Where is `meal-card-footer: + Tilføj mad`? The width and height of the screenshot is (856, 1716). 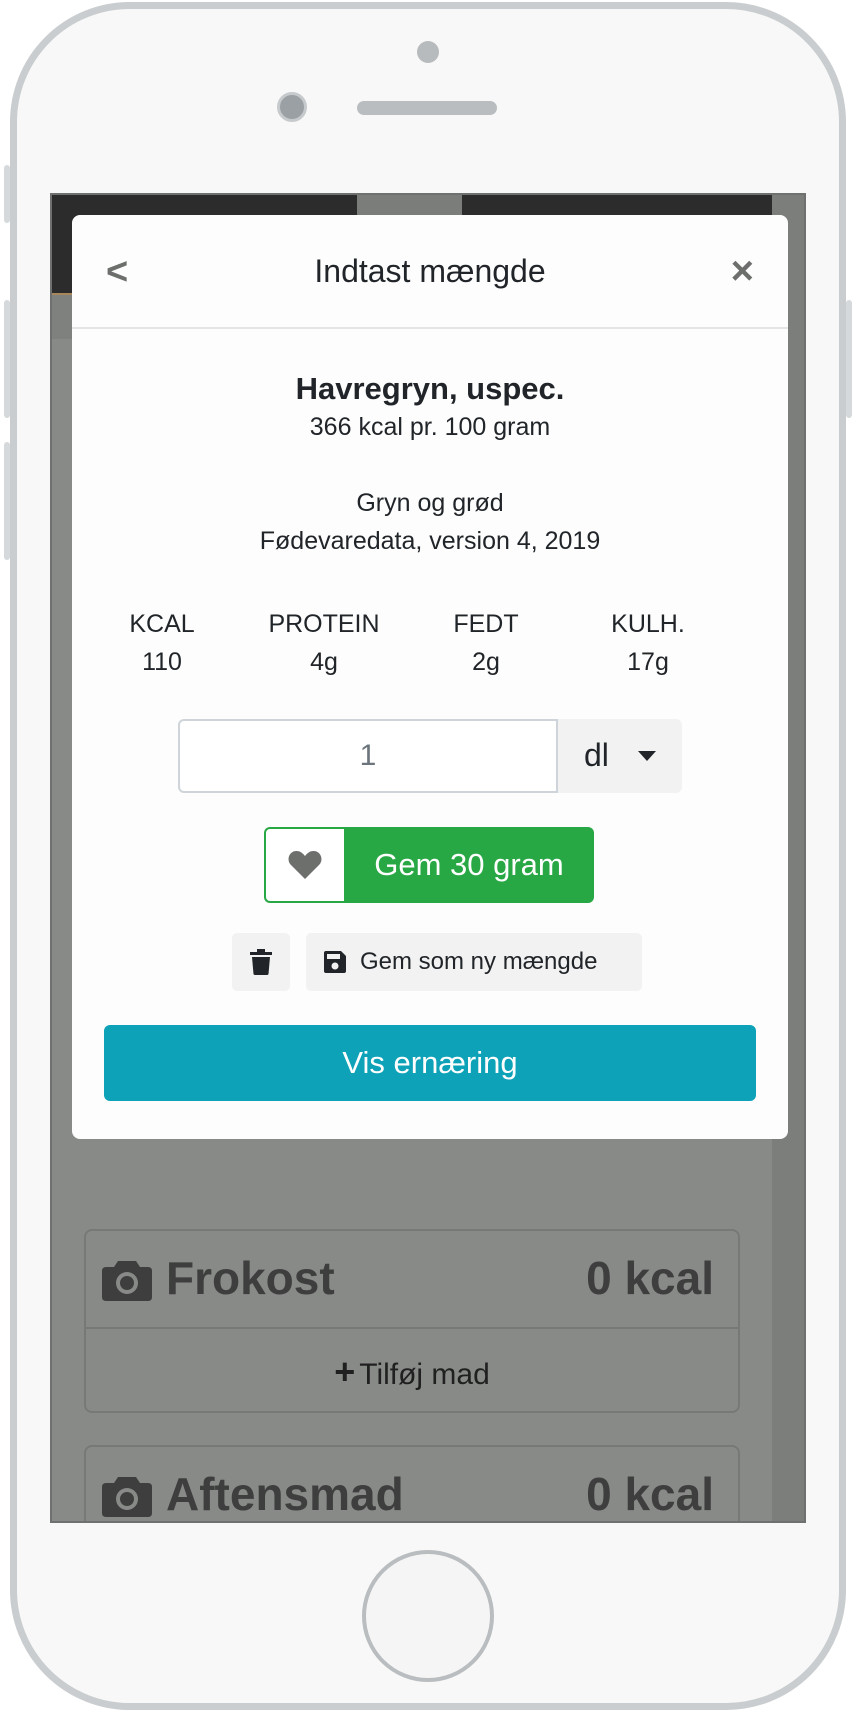
meal-card-footer: + Tilføj mad is located at coordinates (412, 1370).